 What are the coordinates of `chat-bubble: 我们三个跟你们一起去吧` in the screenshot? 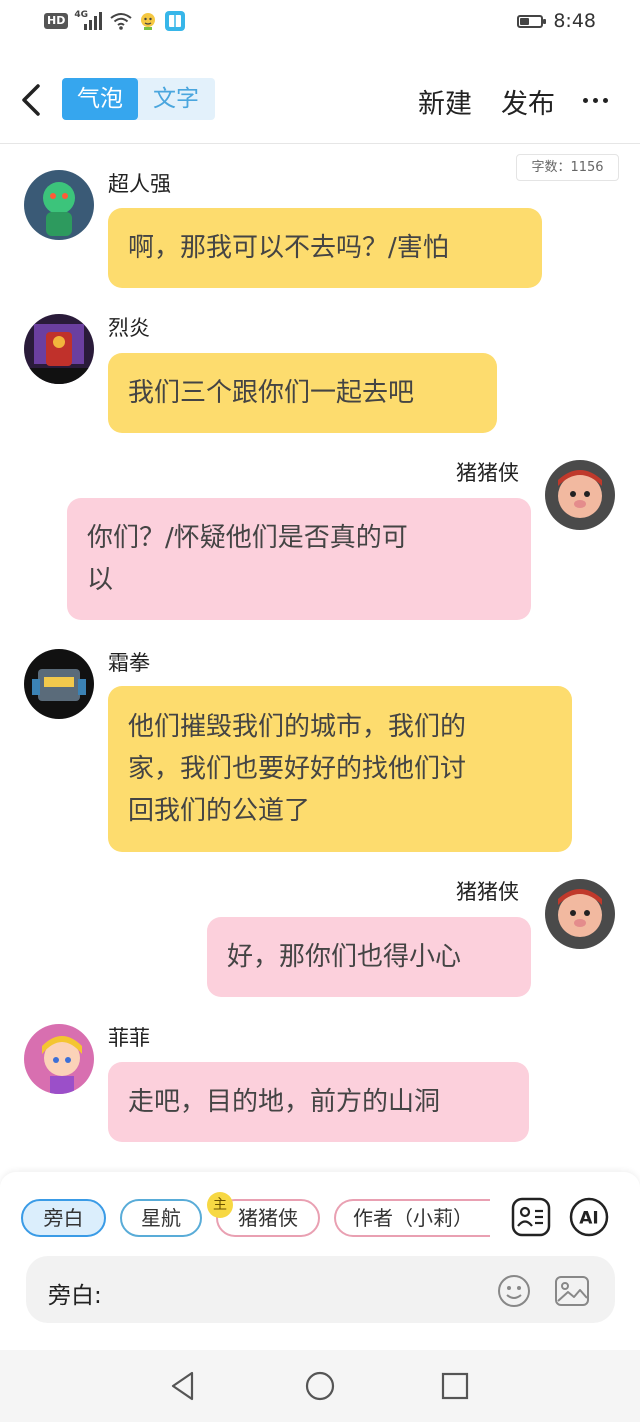 It's located at (302, 393).